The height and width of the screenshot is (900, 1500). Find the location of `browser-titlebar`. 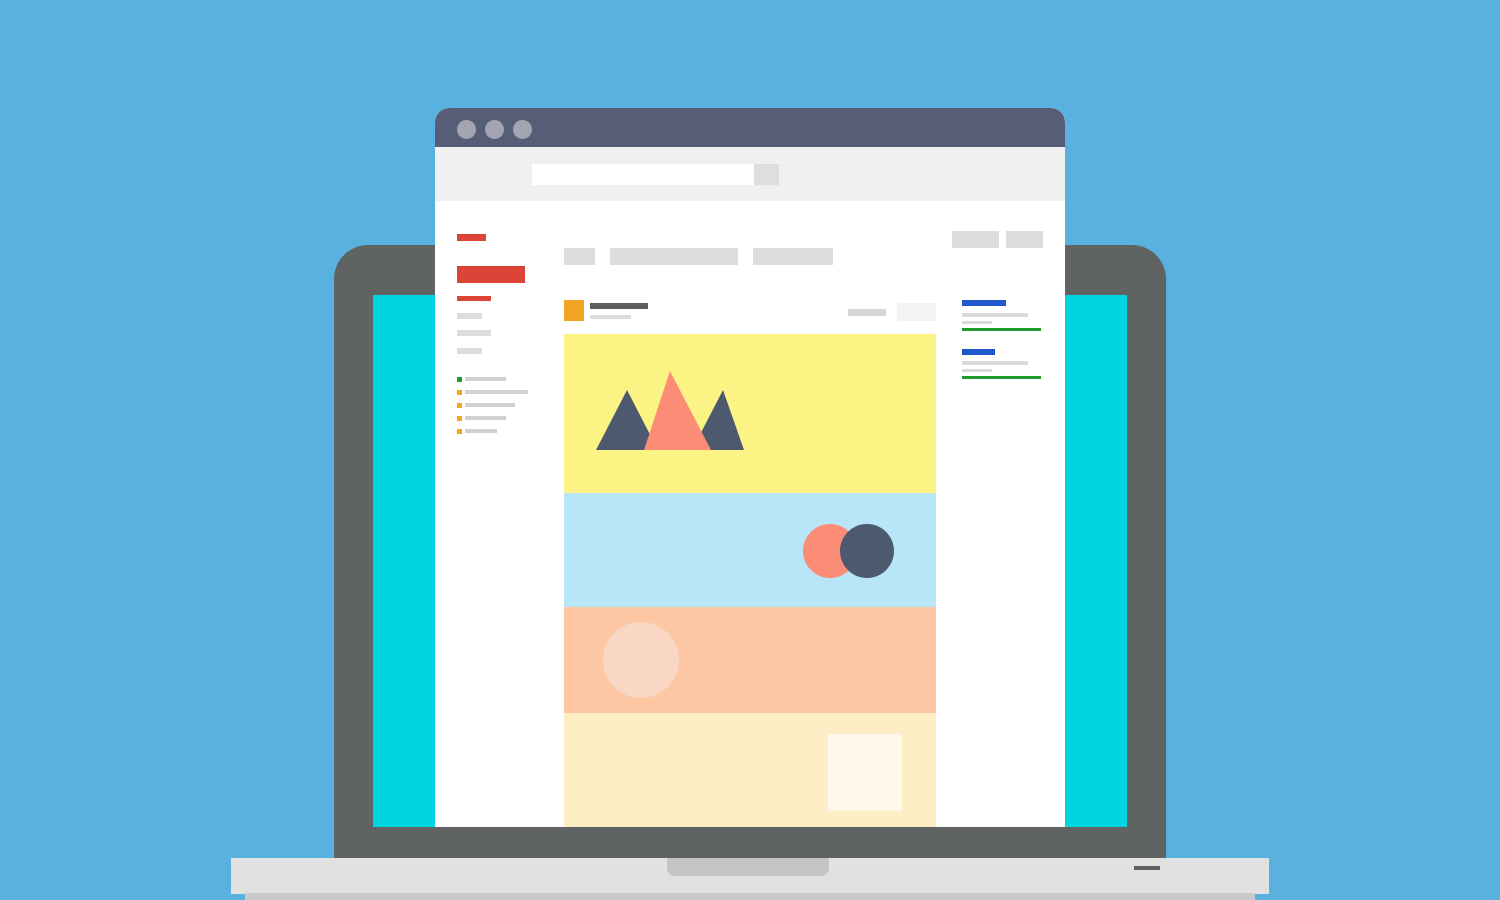

browser-titlebar is located at coordinates (750, 127).